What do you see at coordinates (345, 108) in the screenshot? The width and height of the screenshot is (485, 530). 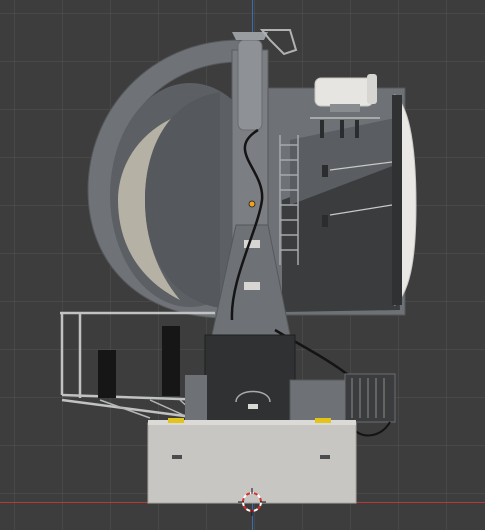 I see `top-cylinder-mount` at bounding box center [345, 108].